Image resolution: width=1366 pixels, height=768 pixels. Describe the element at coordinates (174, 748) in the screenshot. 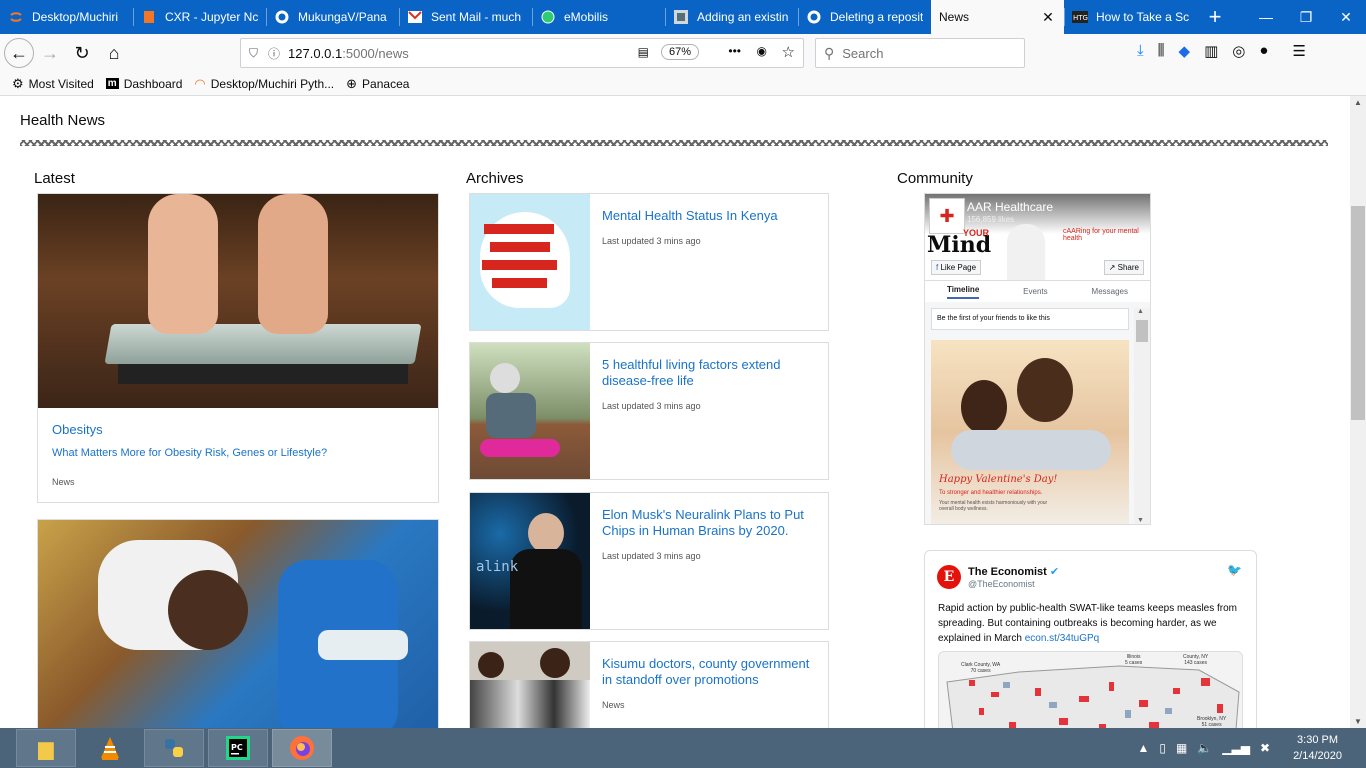

I see `taskbar-python` at that location.